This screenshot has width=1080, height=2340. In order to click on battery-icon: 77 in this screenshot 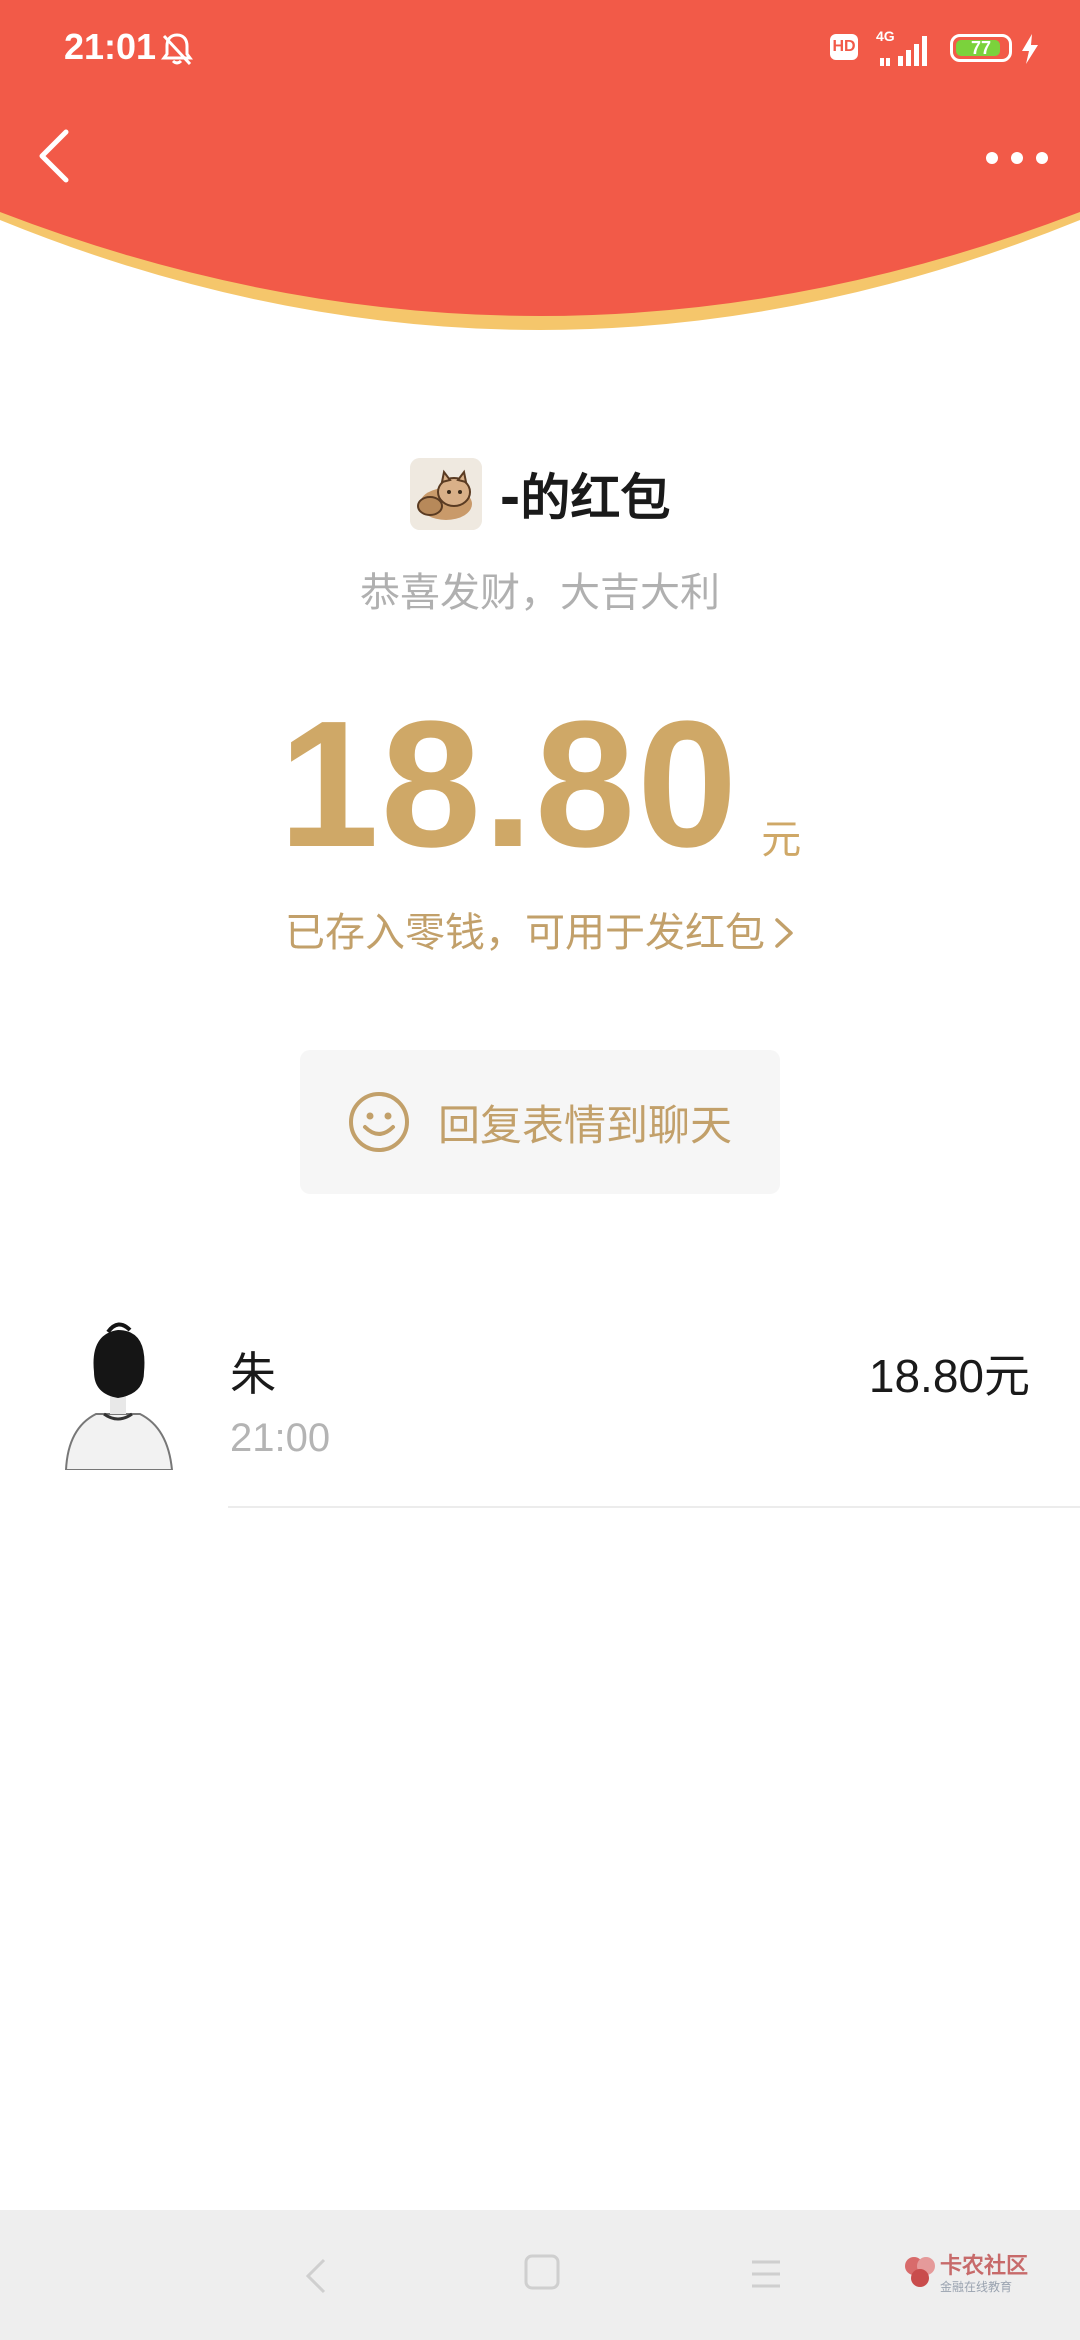, I will do `click(981, 48)`.